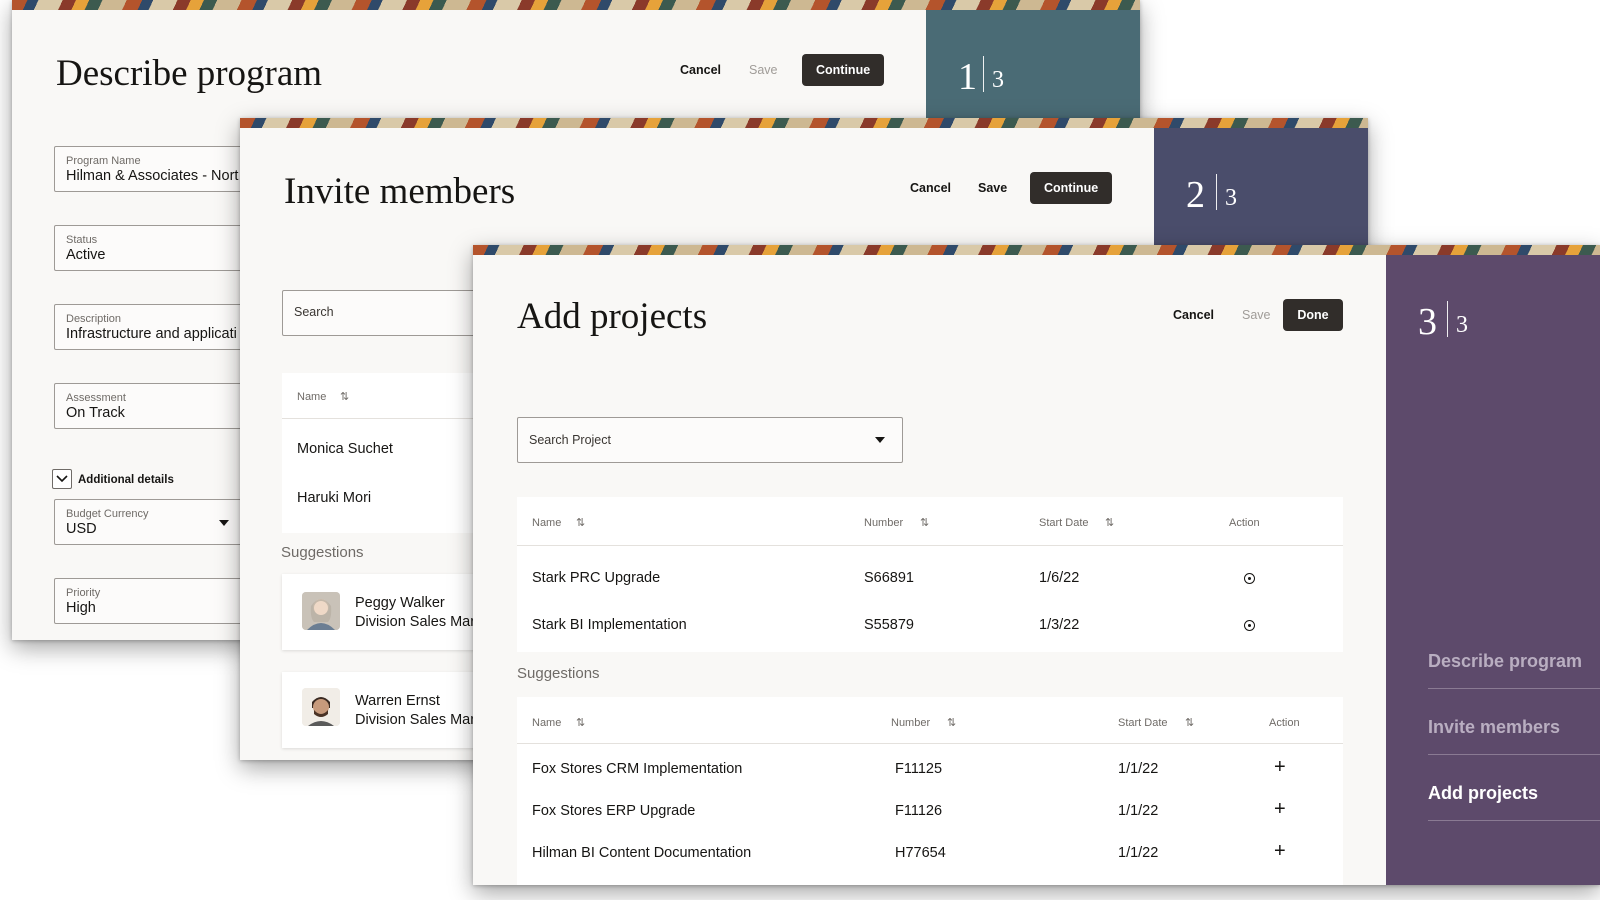 Image resolution: width=1600 pixels, height=900 pixels. What do you see at coordinates (1261, 187) in the screenshot?
I see `step-indicator: 2 3` at bounding box center [1261, 187].